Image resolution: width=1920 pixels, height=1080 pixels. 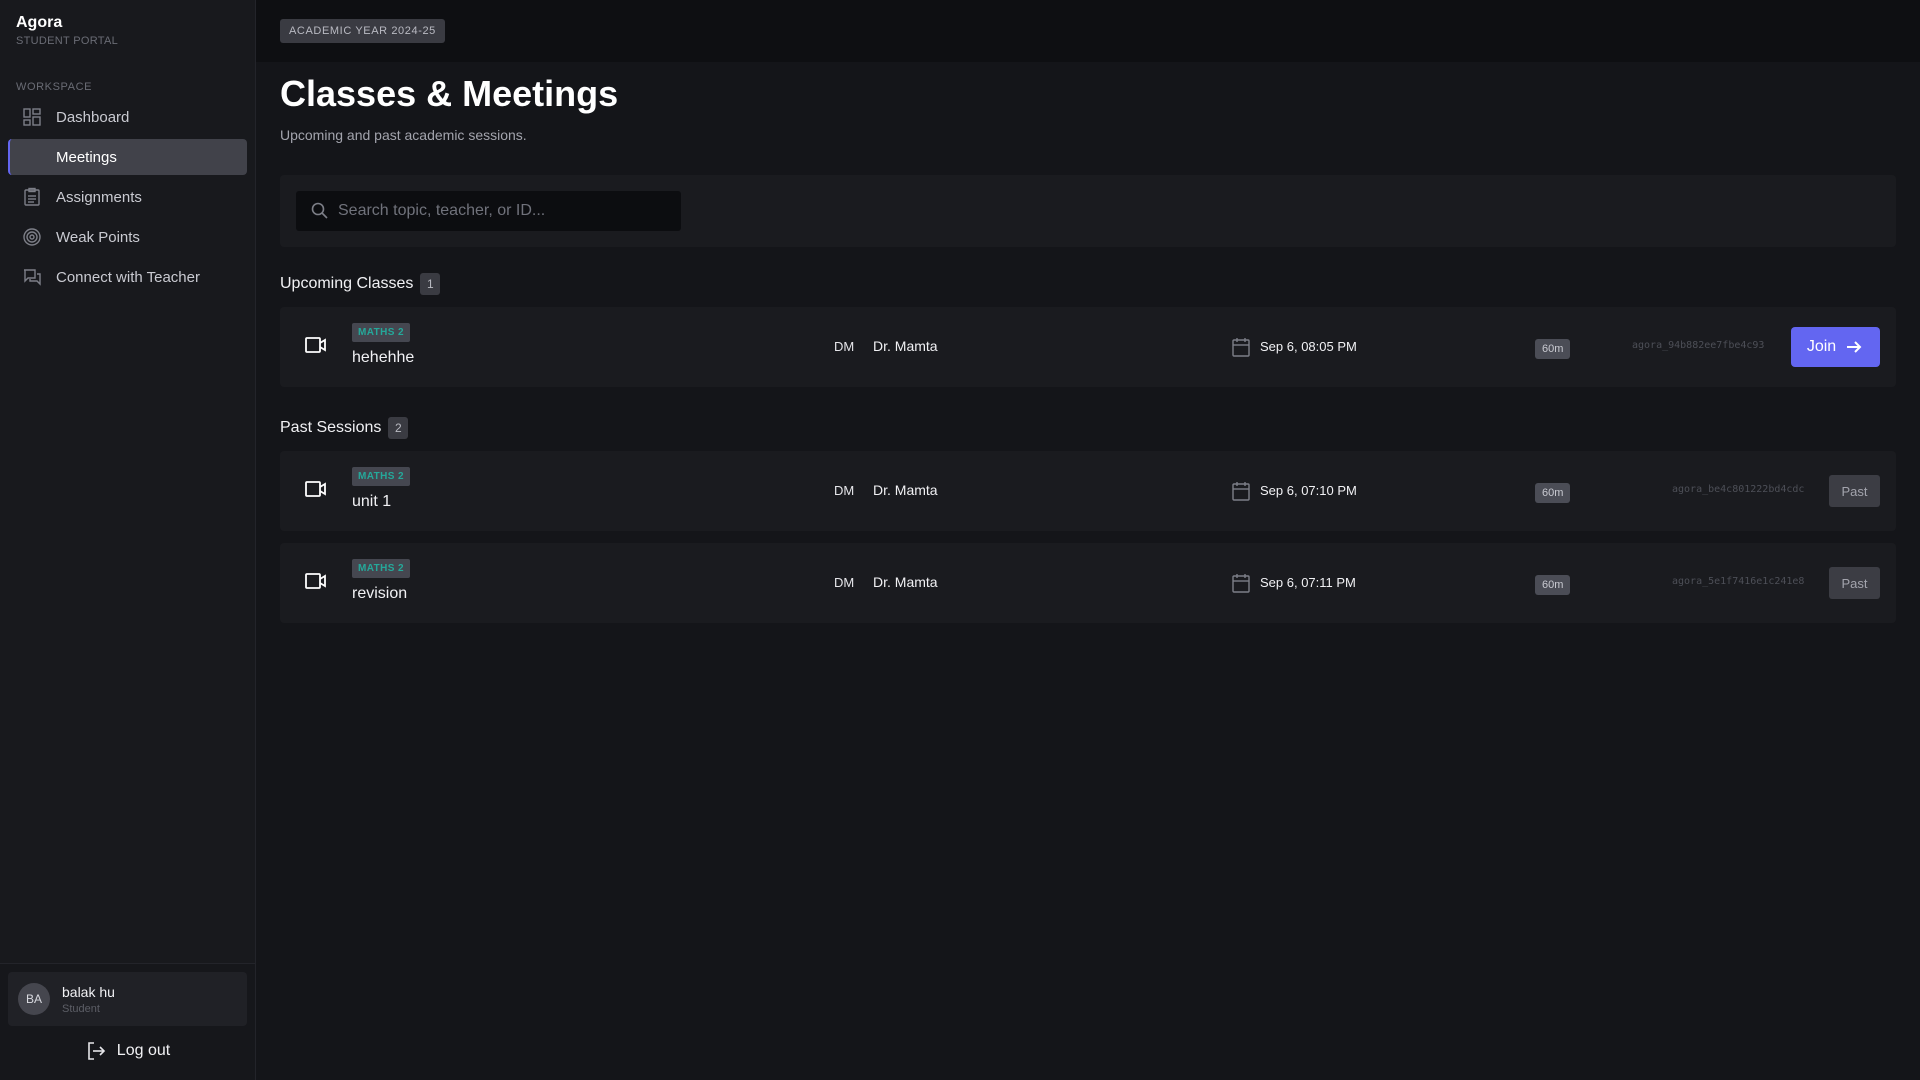 What do you see at coordinates (1088, 31) in the screenshot?
I see `topbar: ACADEMIC YEAR 2024-25` at bounding box center [1088, 31].